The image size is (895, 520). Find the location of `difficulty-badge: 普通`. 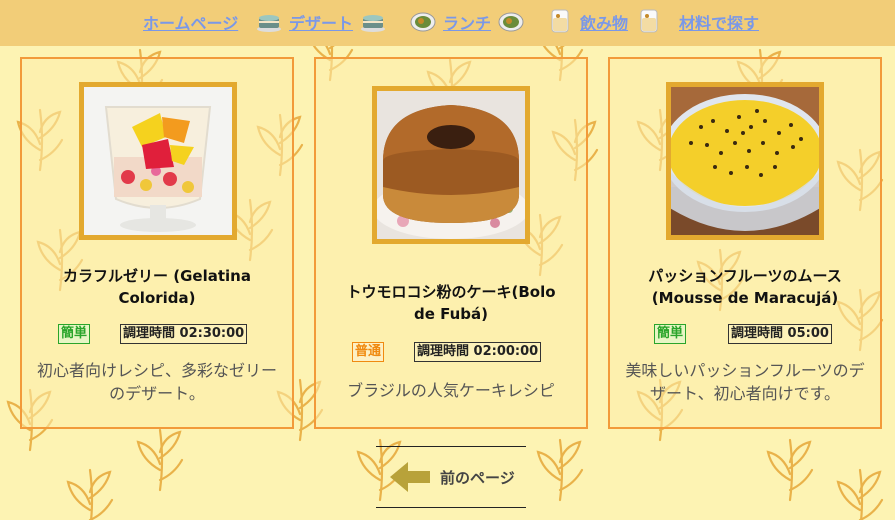

difficulty-badge: 普通 is located at coordinates (368, 352).